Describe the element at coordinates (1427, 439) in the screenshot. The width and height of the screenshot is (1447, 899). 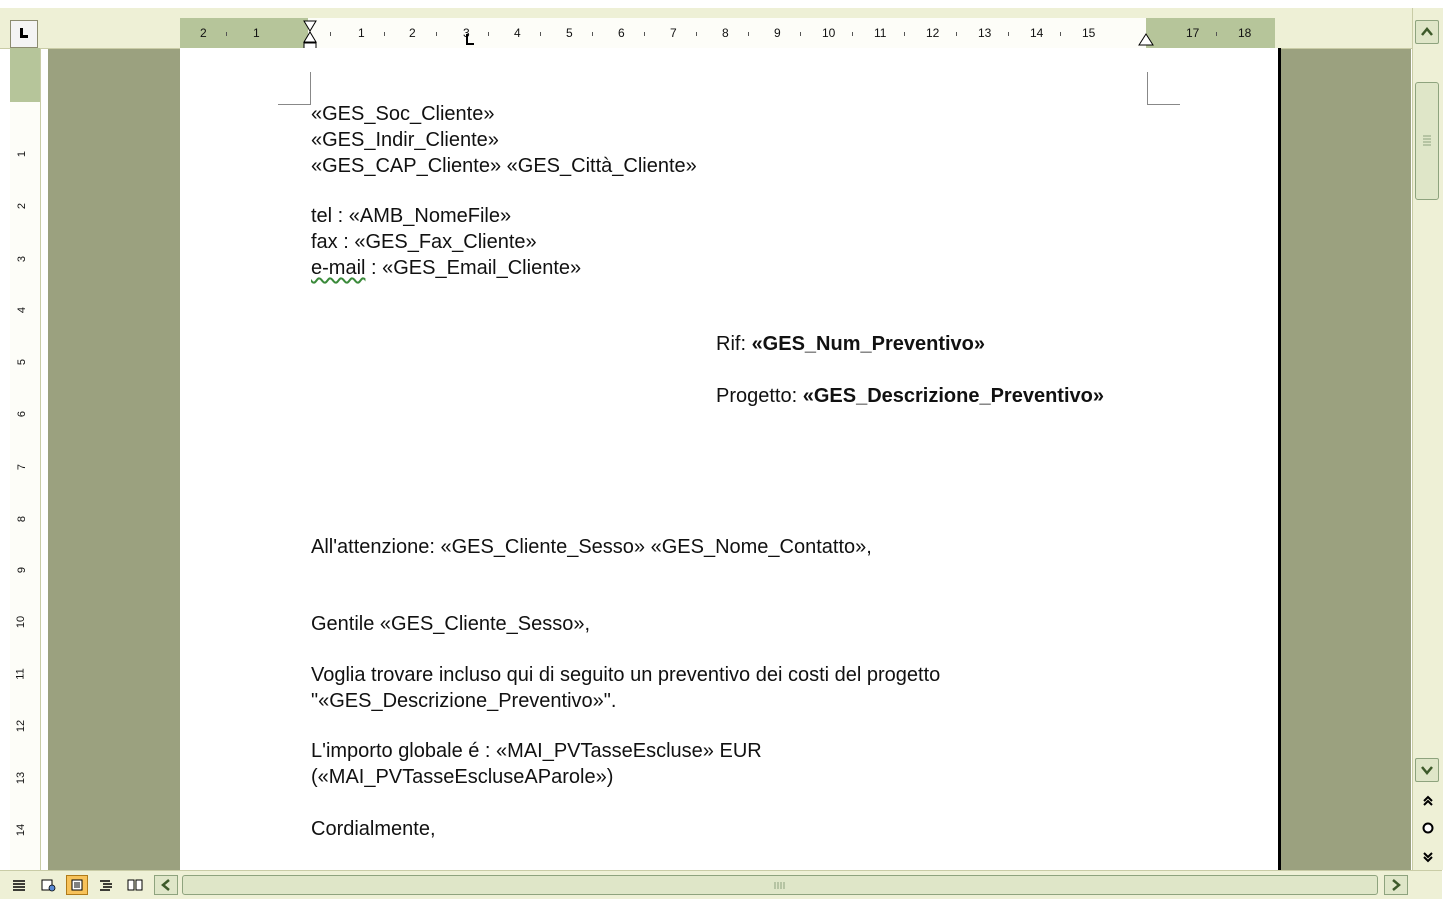
I see `vertical-scrollbar` at that location.